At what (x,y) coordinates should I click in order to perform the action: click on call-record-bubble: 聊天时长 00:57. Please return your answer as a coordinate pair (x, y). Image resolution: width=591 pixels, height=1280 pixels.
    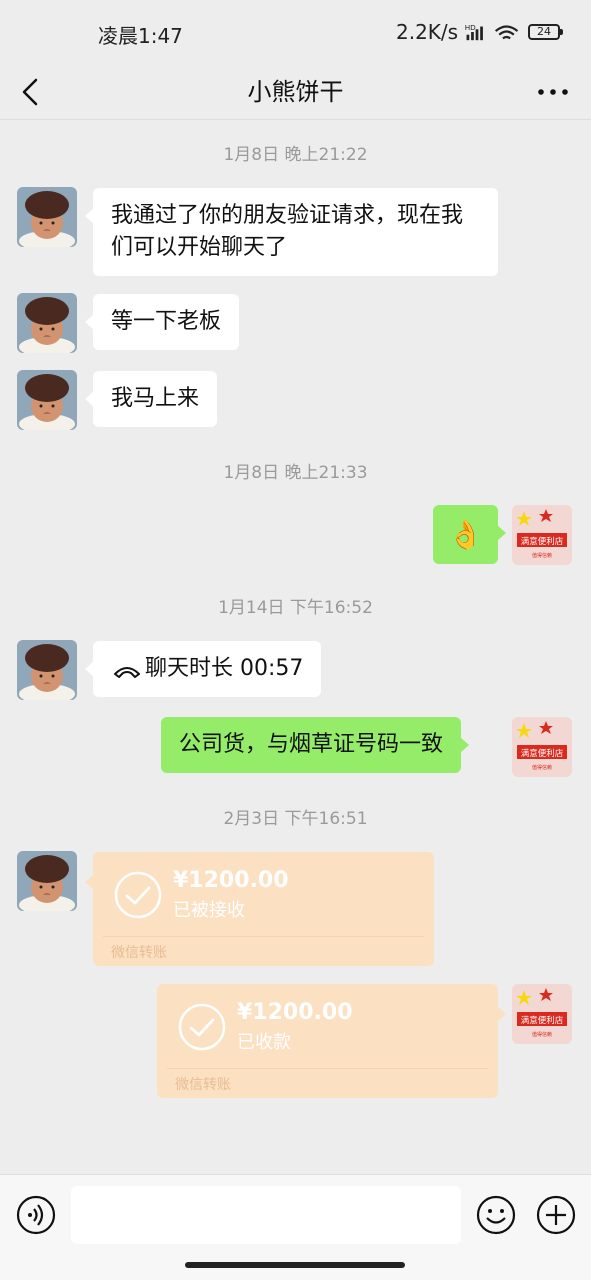
    Looking at the image, I should click on (203, 669).